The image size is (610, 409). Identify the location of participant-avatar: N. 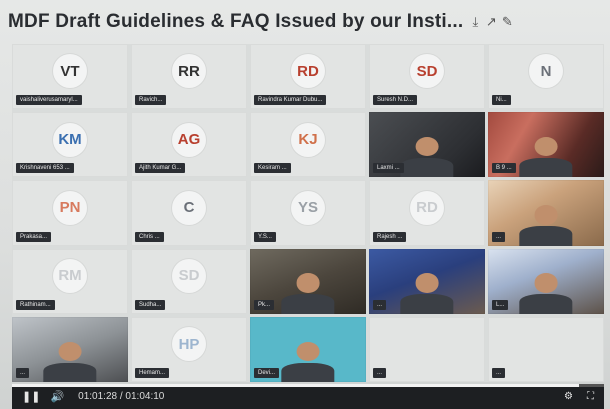
(546, 71).